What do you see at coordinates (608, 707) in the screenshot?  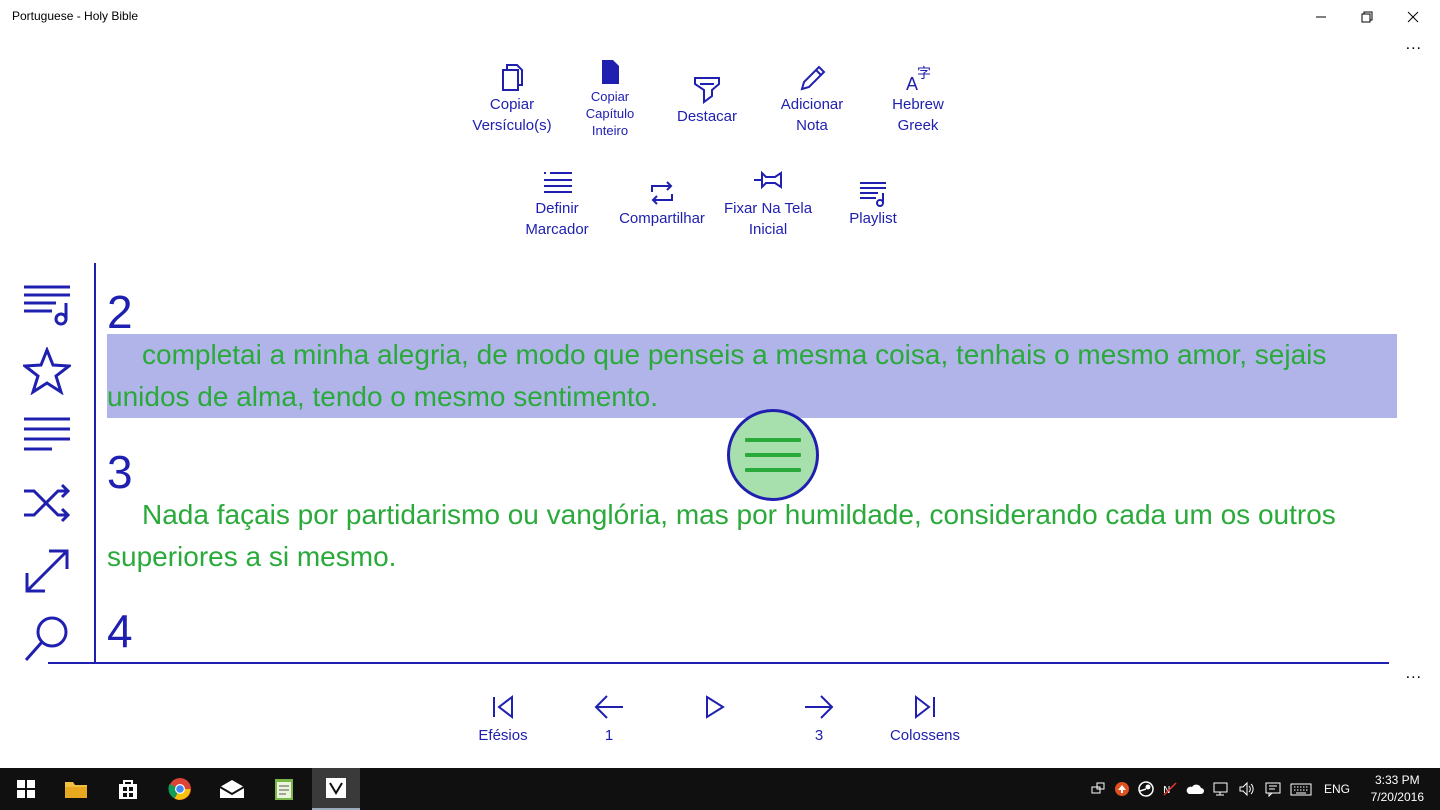 I see `arrow-left-icon` at bounding box center [608, 707].